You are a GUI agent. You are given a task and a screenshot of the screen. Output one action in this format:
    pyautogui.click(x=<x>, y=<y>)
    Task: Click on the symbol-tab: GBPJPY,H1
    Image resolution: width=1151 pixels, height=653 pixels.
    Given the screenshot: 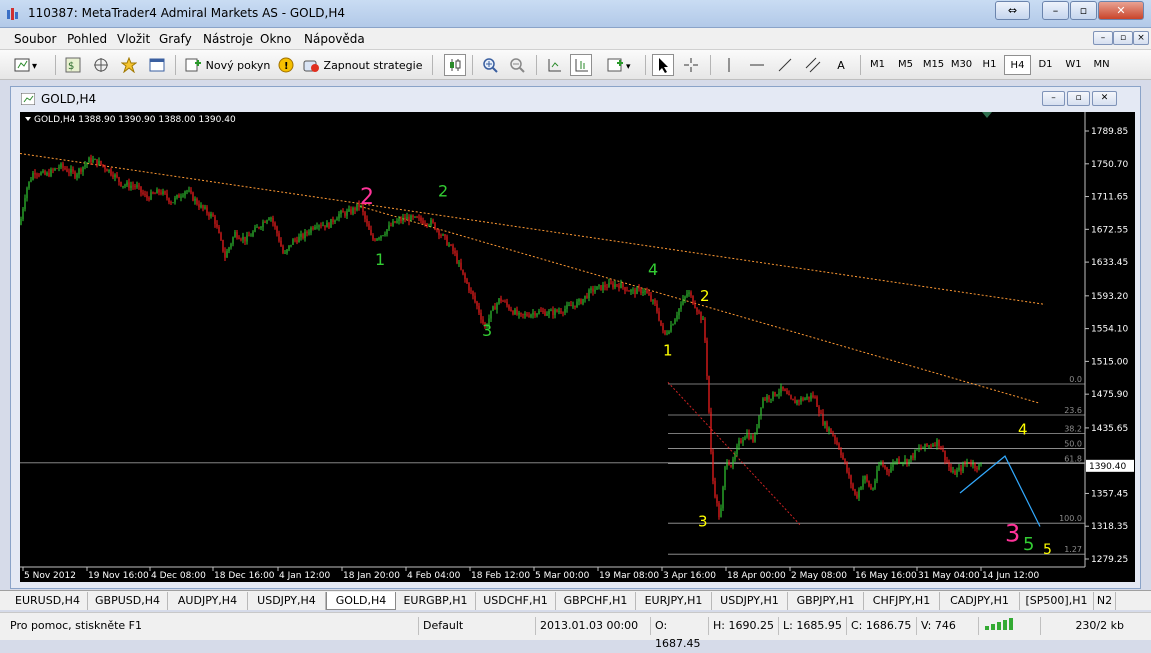 What is the action you would take?
    pyautogui.click(x=826, y=601)
    